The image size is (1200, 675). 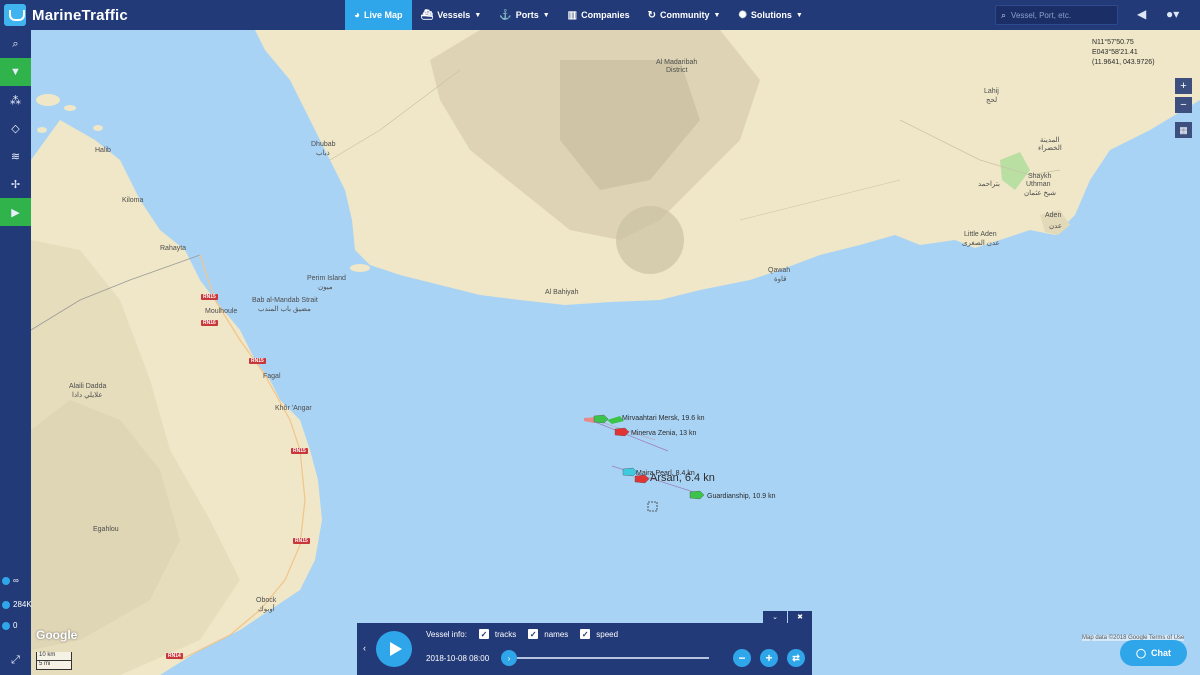 I want to click on nav-live-map: ◕ Live Map, so click(x=378, y=15).